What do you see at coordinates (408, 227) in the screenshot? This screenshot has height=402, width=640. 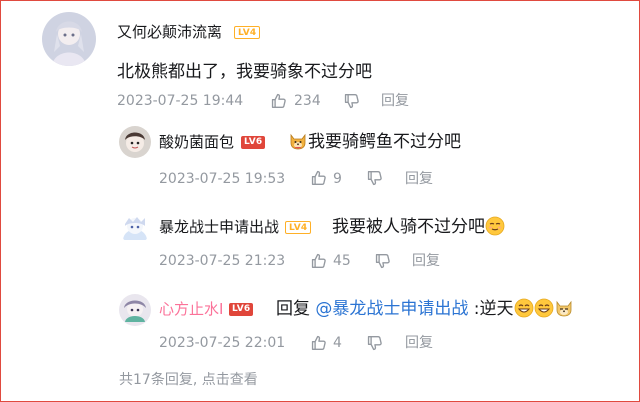 I see `comment-text-content: 我要被人骑不过分吧` at bounding box center [408, 227].